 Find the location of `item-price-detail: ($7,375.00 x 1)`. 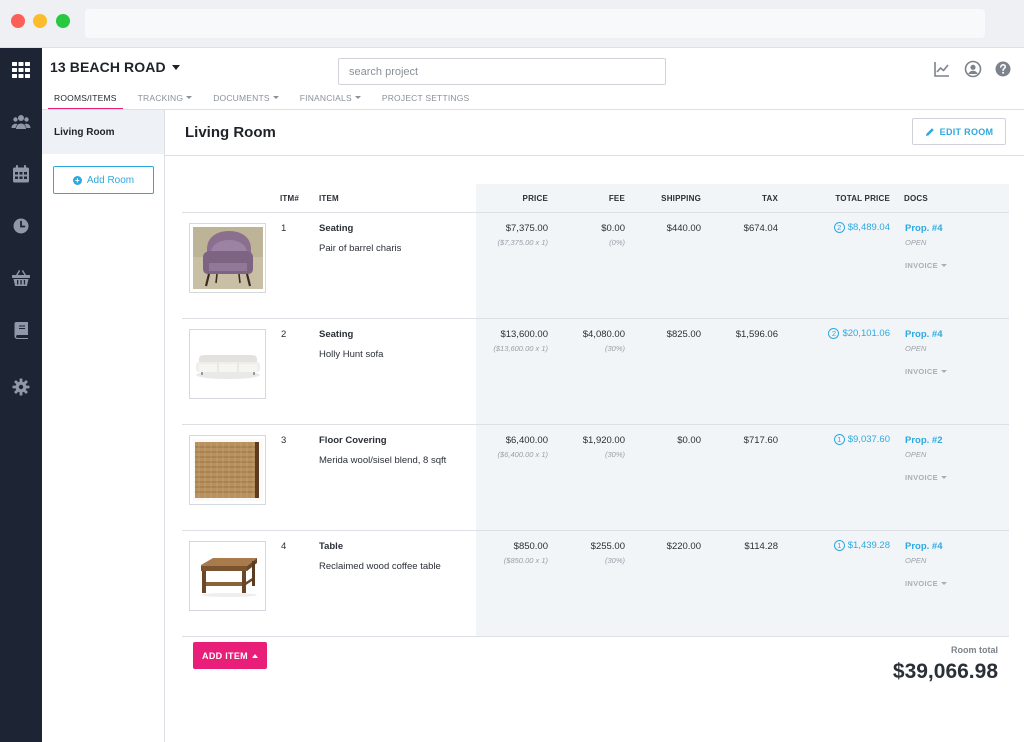

item-price-detail: ($7,375.00 x 1) is located at coordinates (522, 242).